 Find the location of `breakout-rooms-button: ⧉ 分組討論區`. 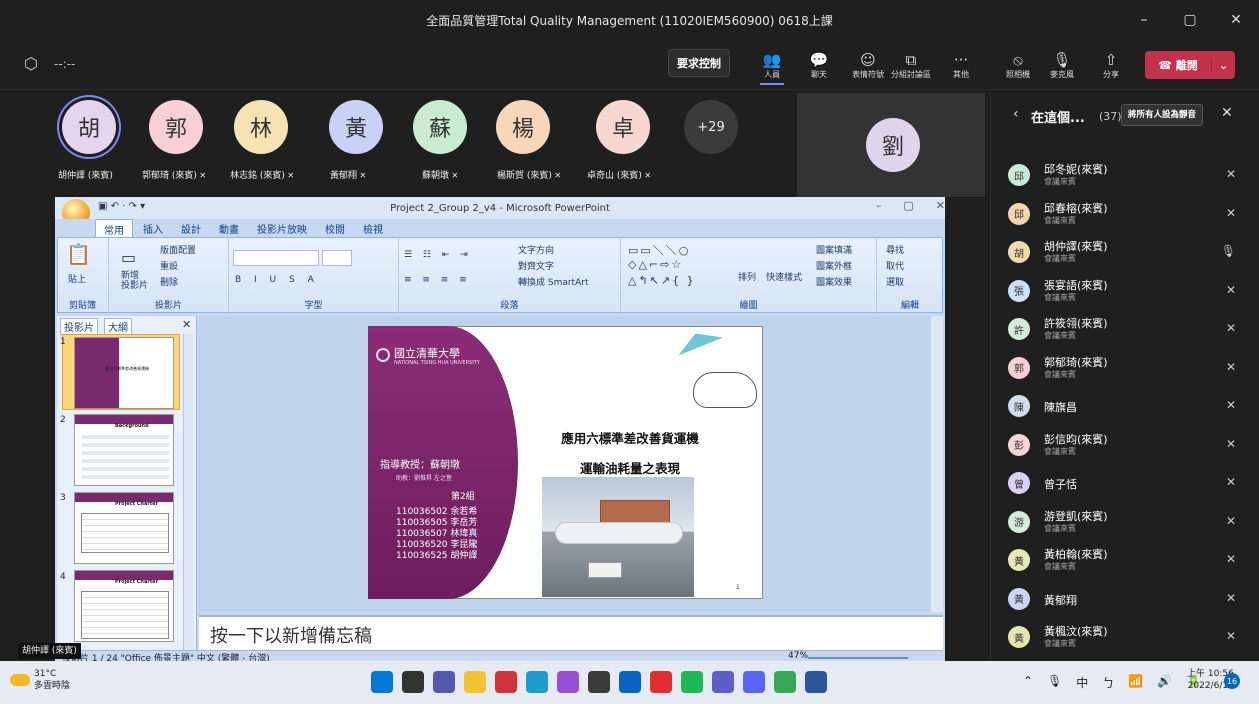

breakout-rooms-button: ⧉ 分組討論區 is located at coordinates (911, 65).